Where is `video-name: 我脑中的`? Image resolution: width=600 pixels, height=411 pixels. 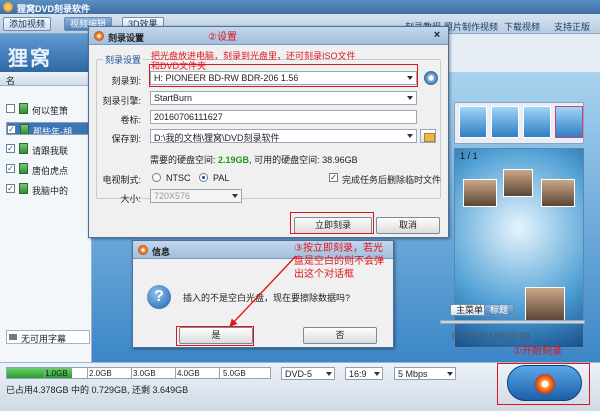
video-name: 我脑中的 is located at coordinates (50, 191).